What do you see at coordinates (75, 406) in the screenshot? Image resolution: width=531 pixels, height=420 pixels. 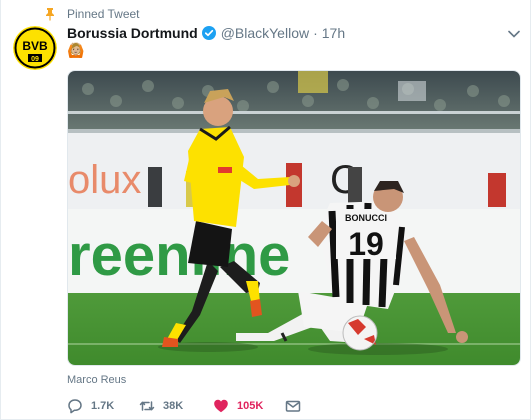 I see `reply-icon` at bounding box center [75, 406].